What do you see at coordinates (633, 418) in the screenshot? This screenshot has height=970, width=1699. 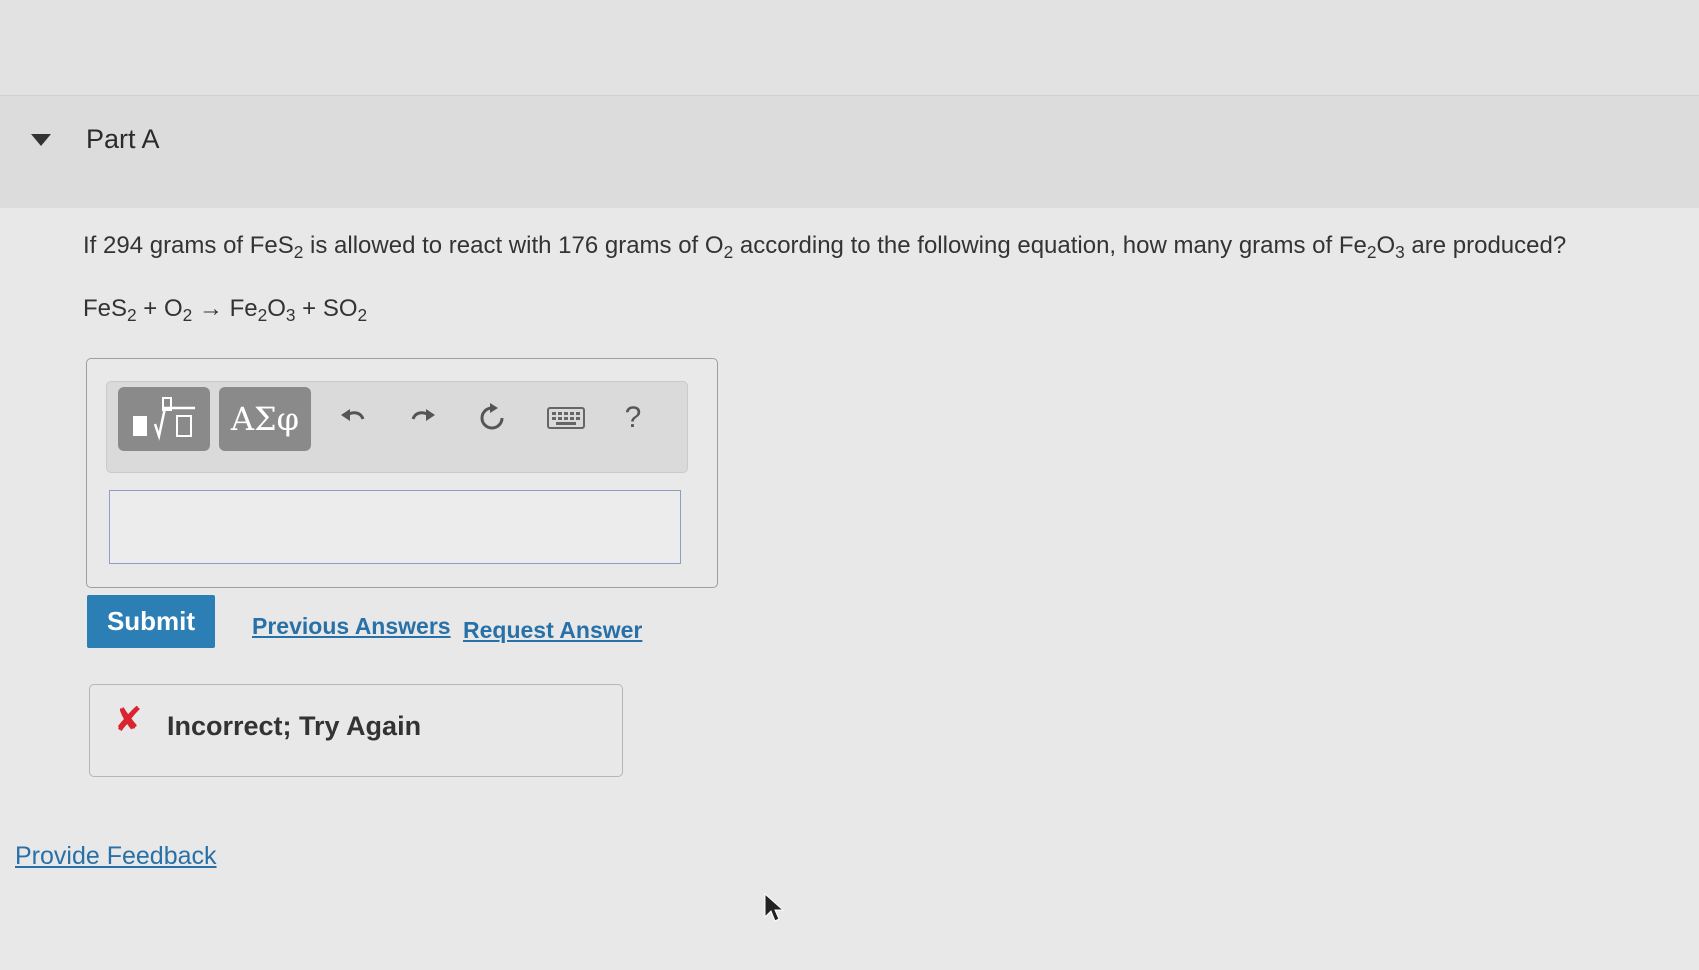 I see `help-icon: ?` at bounding box center [633, 418].